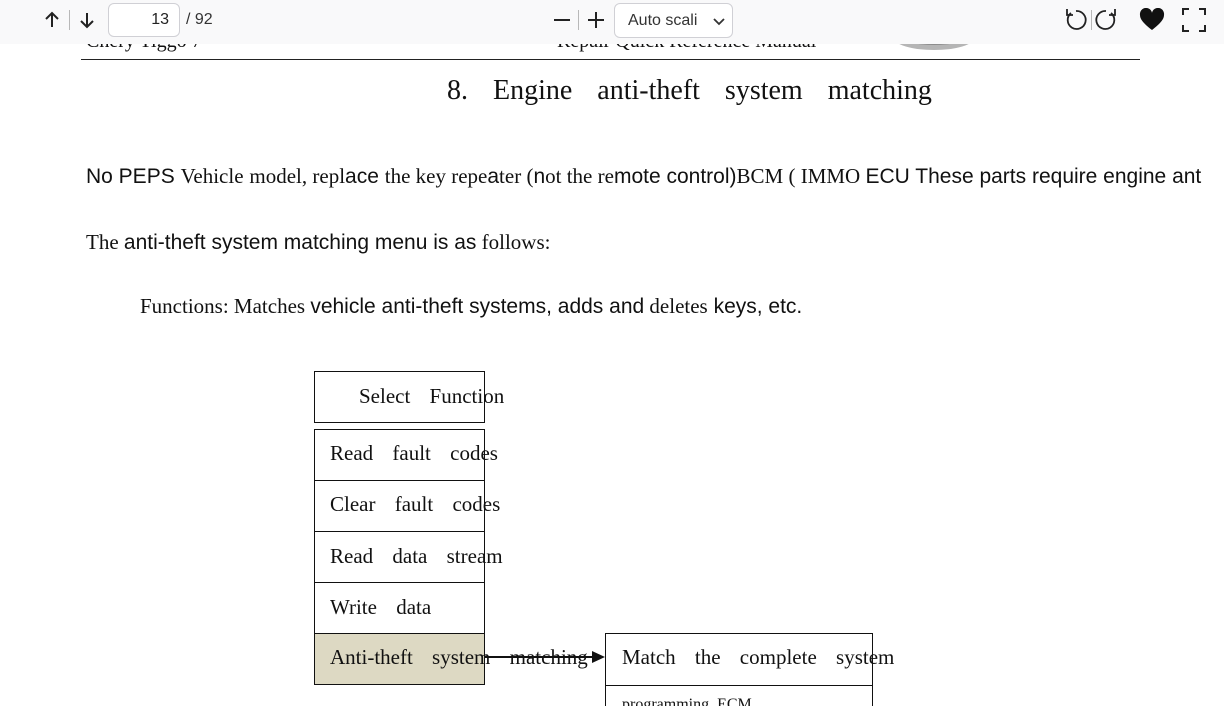 The height and width of the screenshot is (706, 1224). I want to click on text-run: BCM ( IMMO, so click(801, 176).